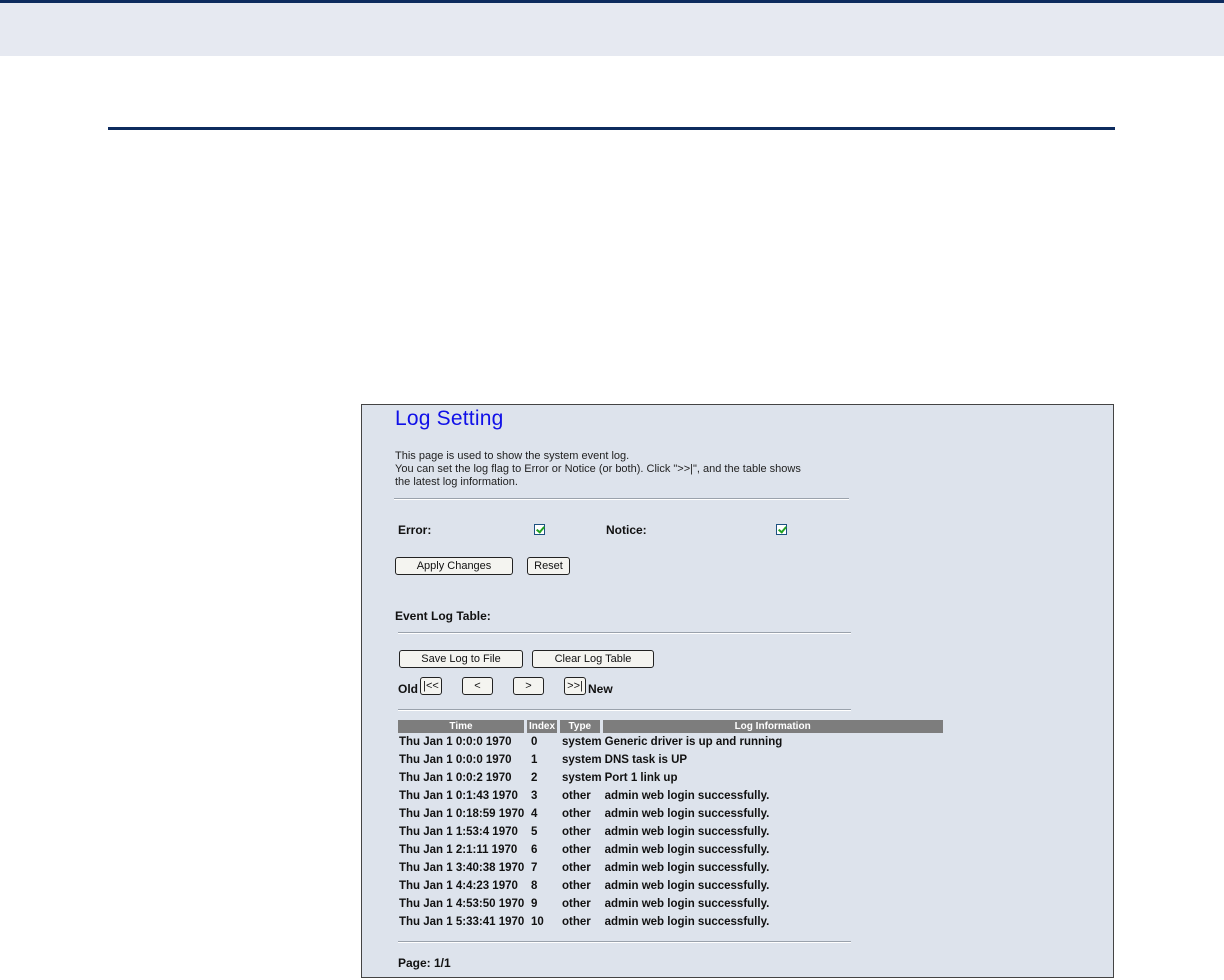 The image size is (1224, 980). Describe the element at coordinates (458, 850) in the screenshot. I see `log-time: Thu Jan 1 2:1:11 1970` at that location.